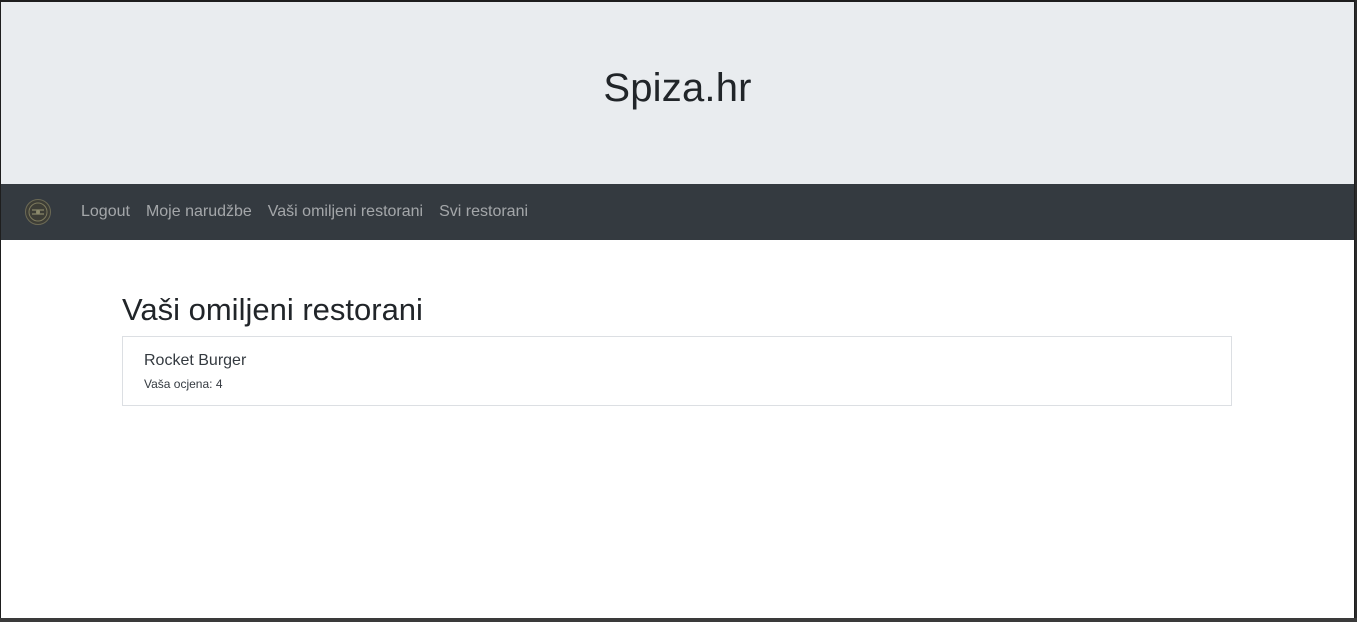  Describe the element at coordinates (677, 88) in the screenshot. I see `site-title: Spiza.hr` at that location.